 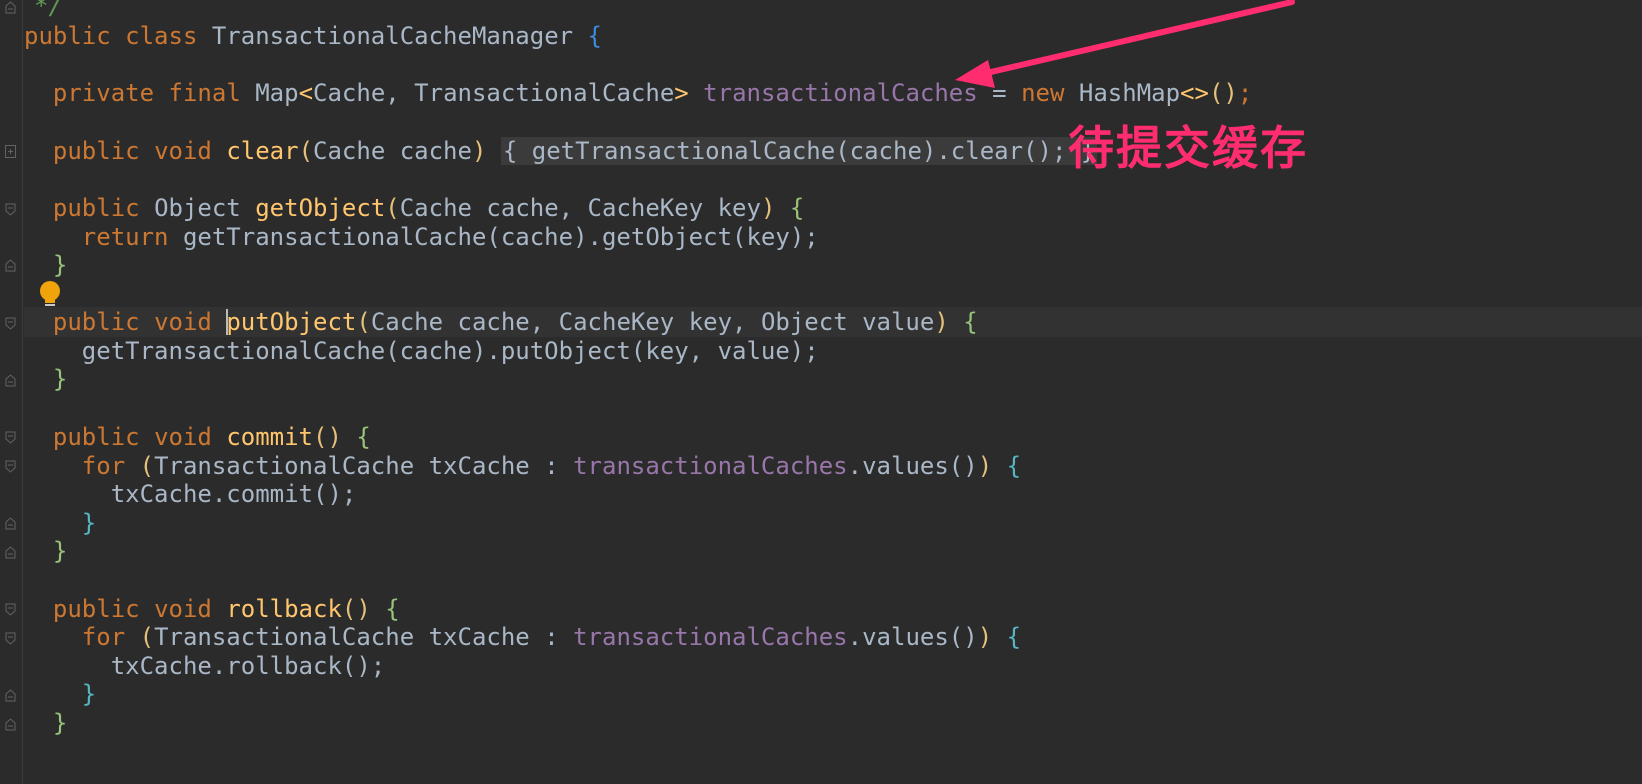 What do you see at coordinates (161, 36) in the screenshot?
I see `keyword: class` at bounding box center [161, 36].